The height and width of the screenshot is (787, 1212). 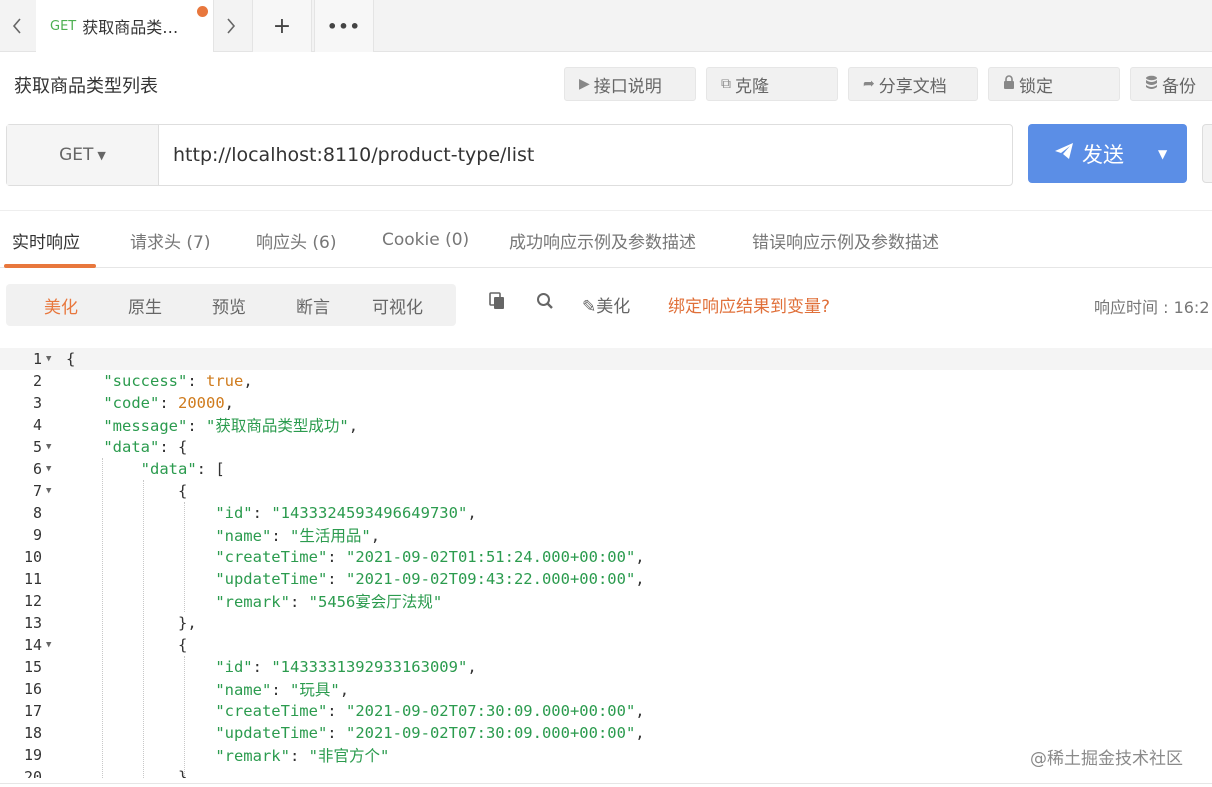 What do you see at coordinates (37, 491) in the screenshot?
I see `line-number: 7` at bounding box center [37, 491].